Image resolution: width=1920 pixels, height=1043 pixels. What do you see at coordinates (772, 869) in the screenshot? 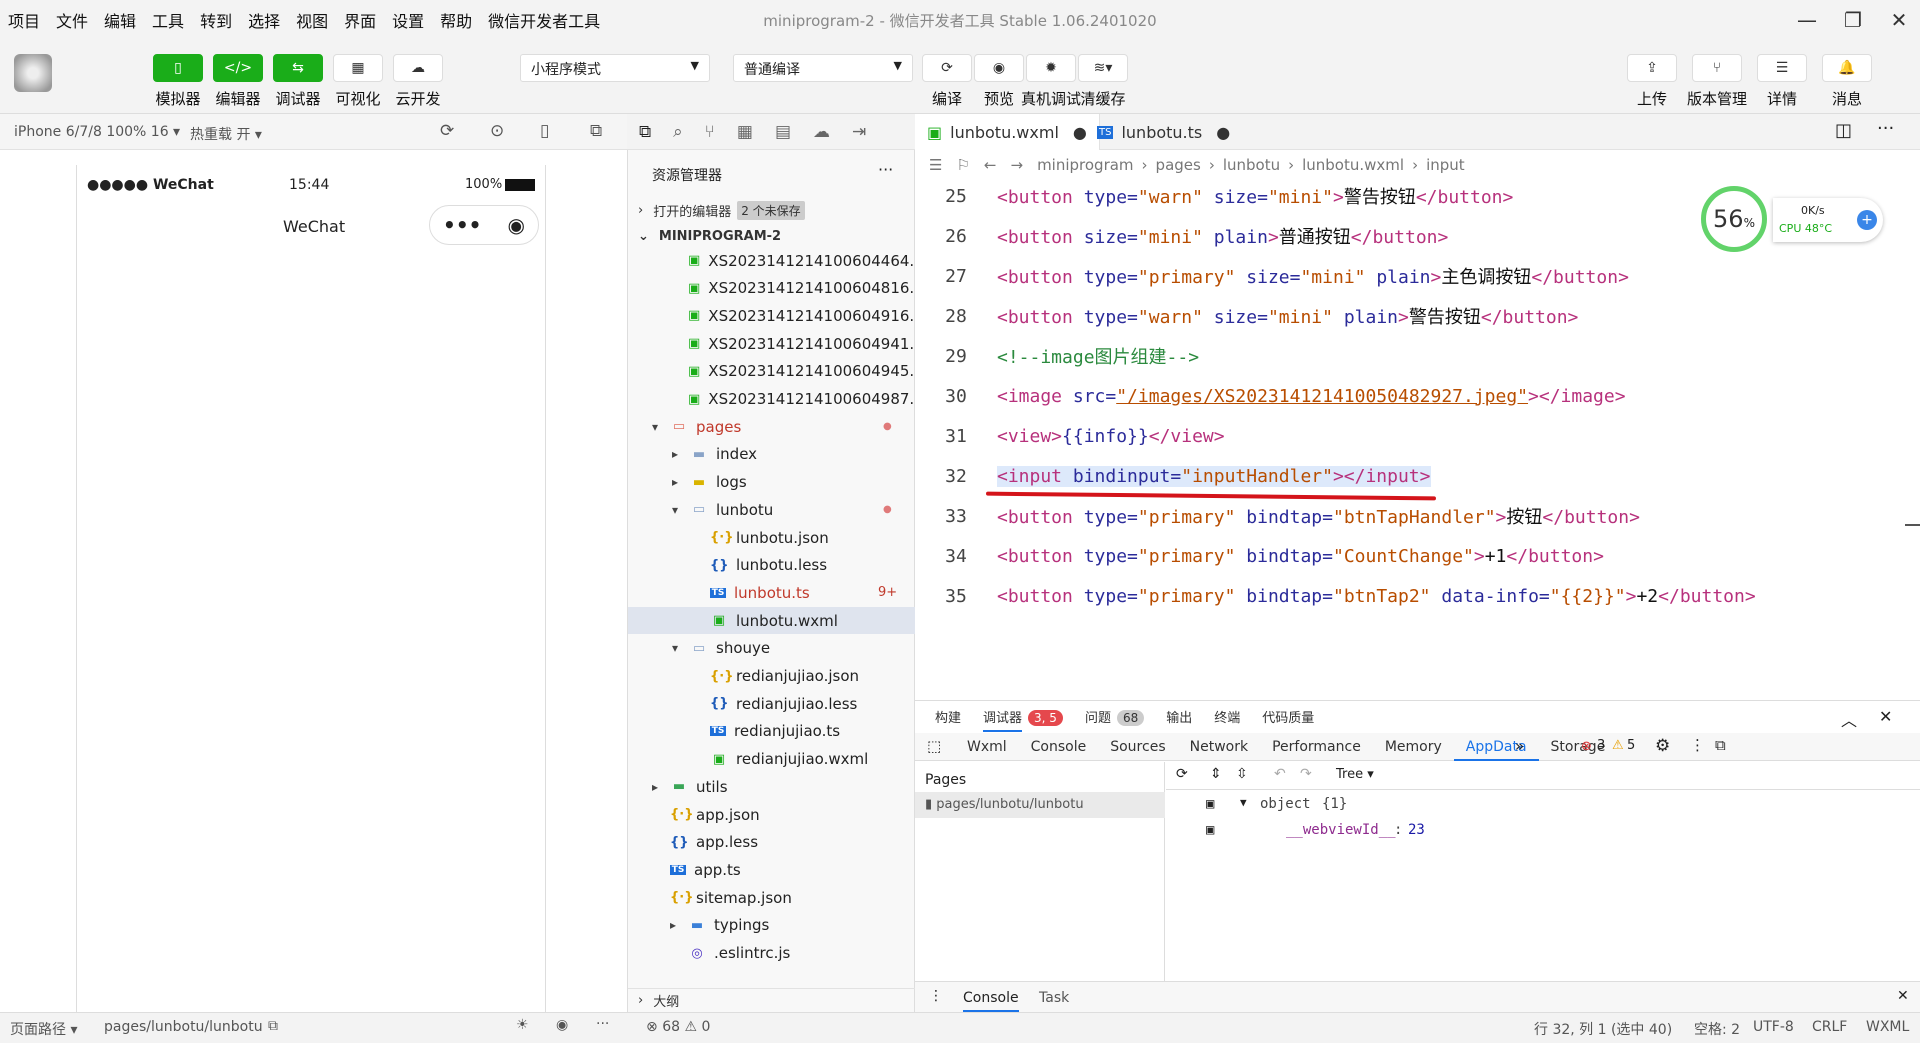
I see `tree-item: TS app.ts` at bounding box center [772, 869].